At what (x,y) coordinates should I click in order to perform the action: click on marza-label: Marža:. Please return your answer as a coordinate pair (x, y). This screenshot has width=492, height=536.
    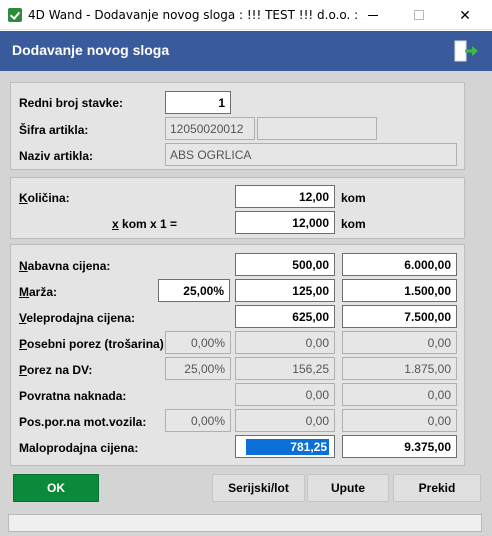
    Looking at the image, I should click on (38, 292).